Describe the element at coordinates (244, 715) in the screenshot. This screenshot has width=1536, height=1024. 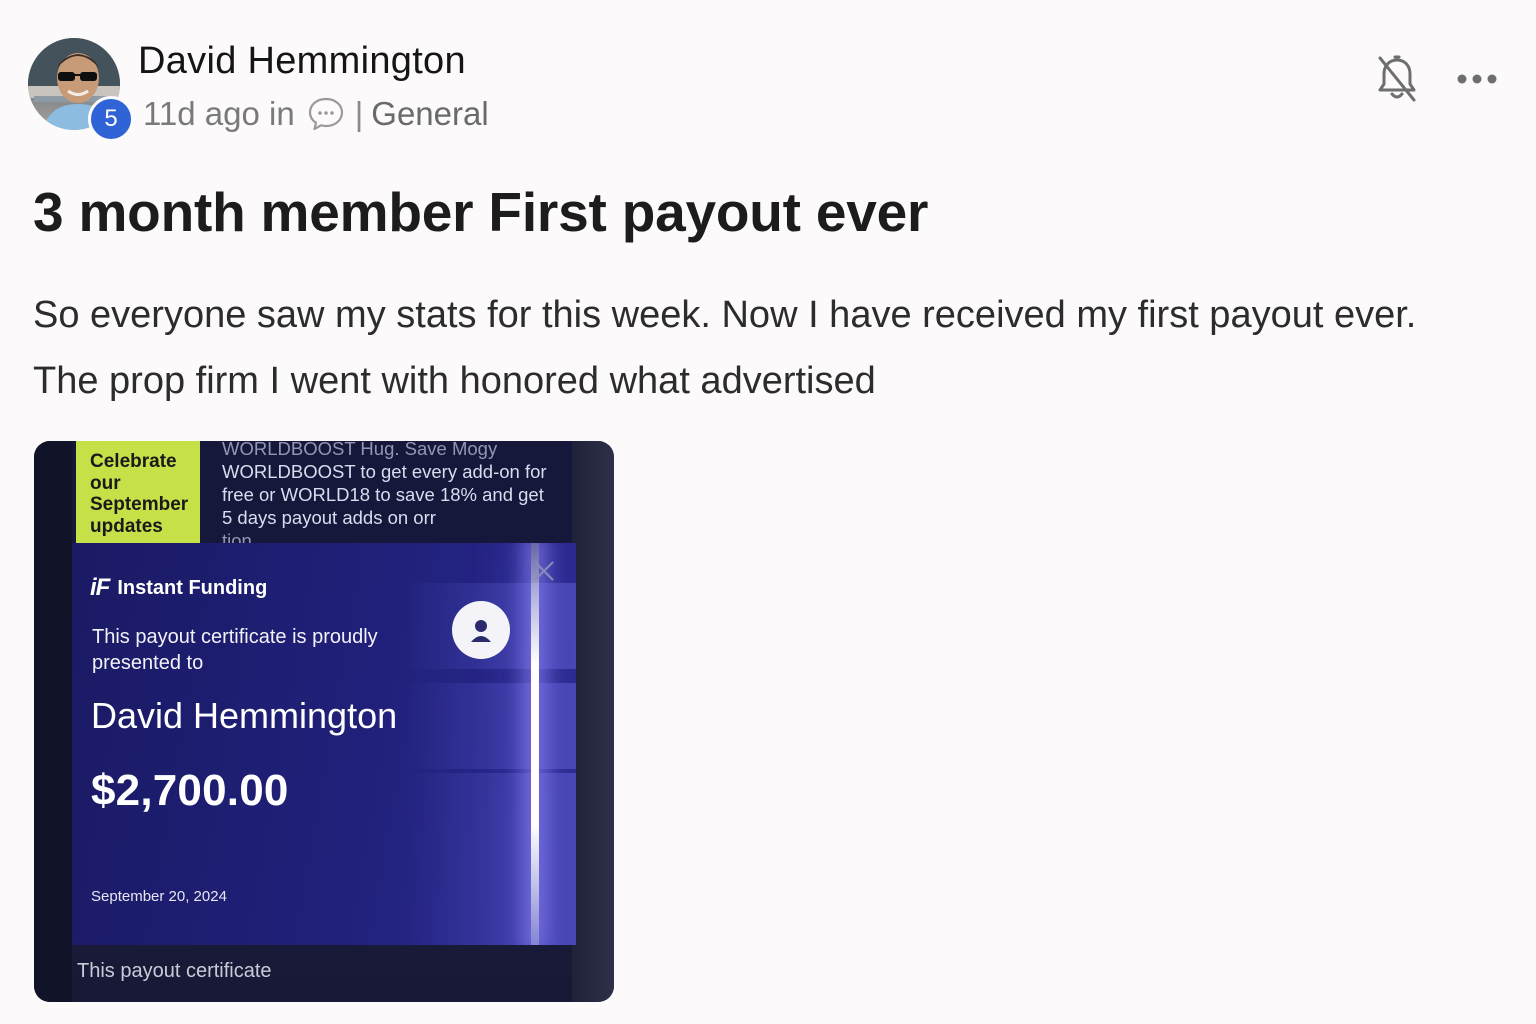
I see `certificate-recipient: David Hemmington` at that location.